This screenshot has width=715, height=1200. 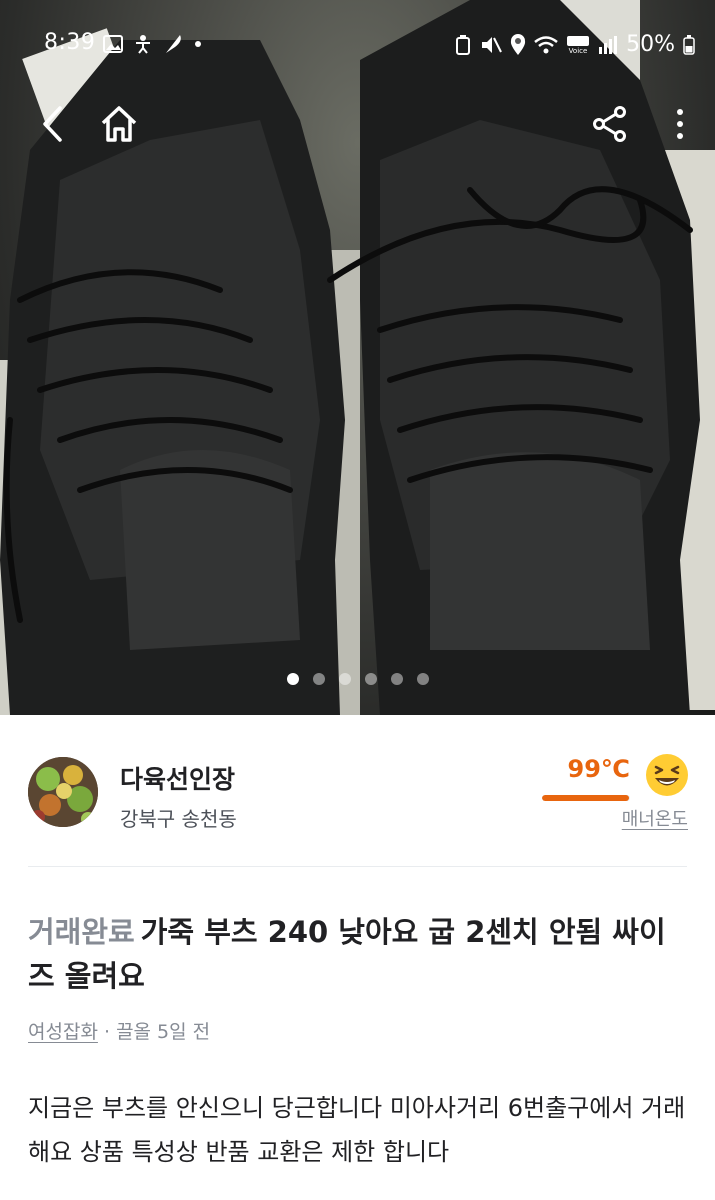 I want to click on location-icon, so click(x=518, y=44).